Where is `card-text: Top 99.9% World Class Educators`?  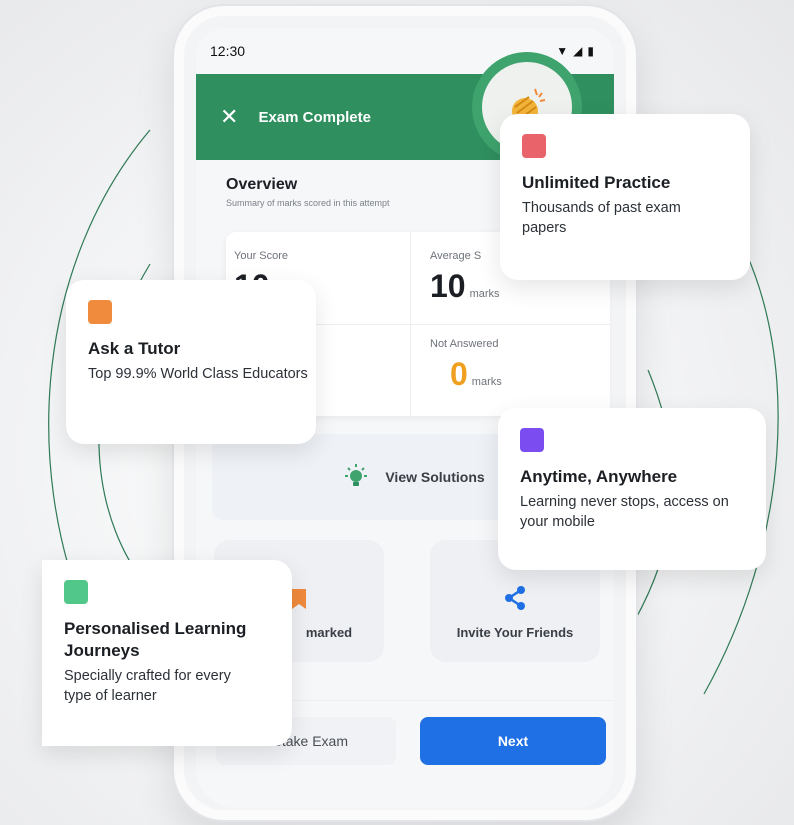
card-text: Top 99.9% World Class Educators is located at coordinates (198, 374).